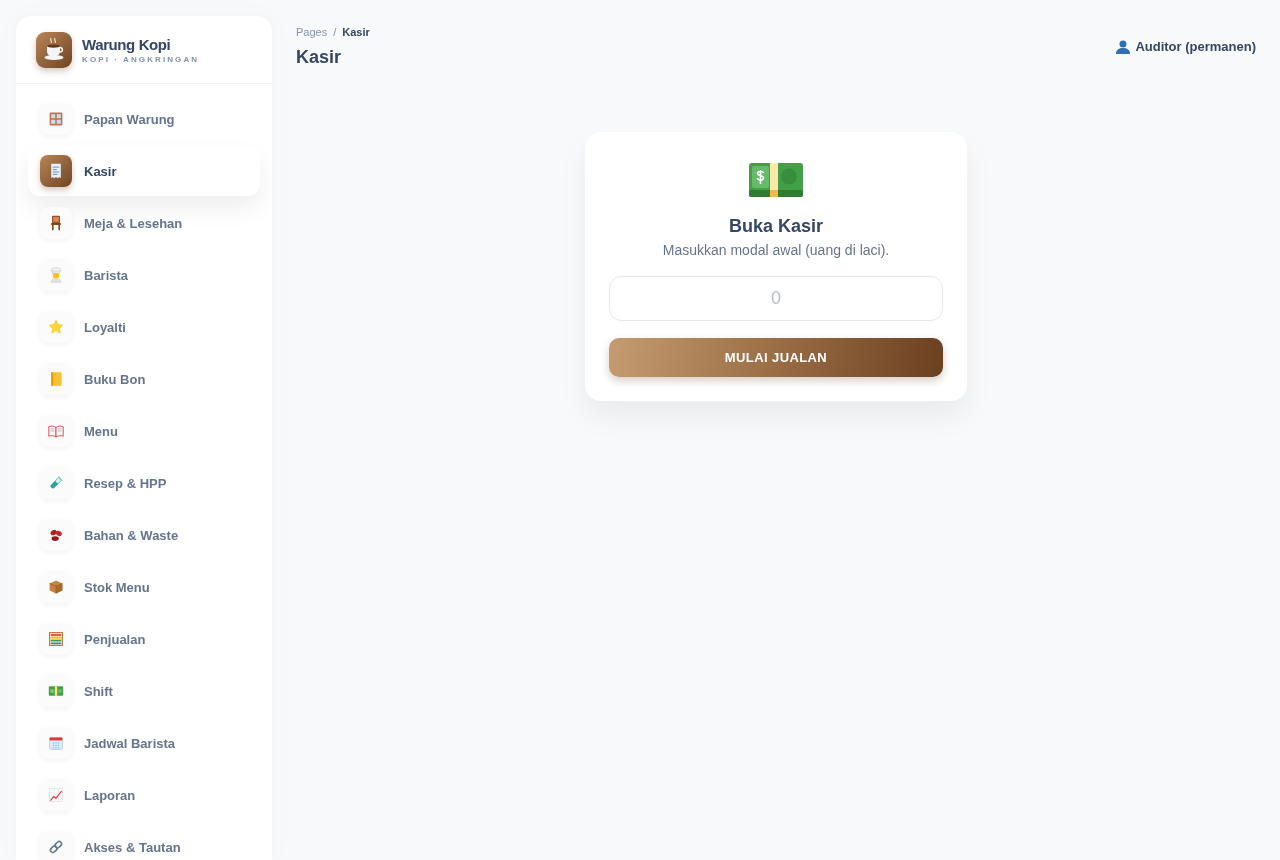 The image size is (1280, 860). What do you see at coordinates (144, 223) in the screenshot?
I see `sidebar-item: Meja & Lesehan` at bounding box center [144, 223].